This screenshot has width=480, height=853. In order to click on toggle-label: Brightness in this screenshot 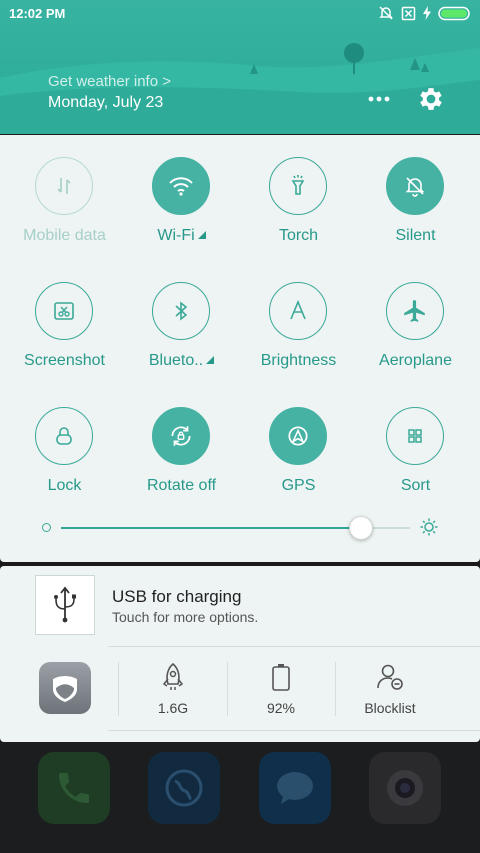, I will do `click(298, 360)`.